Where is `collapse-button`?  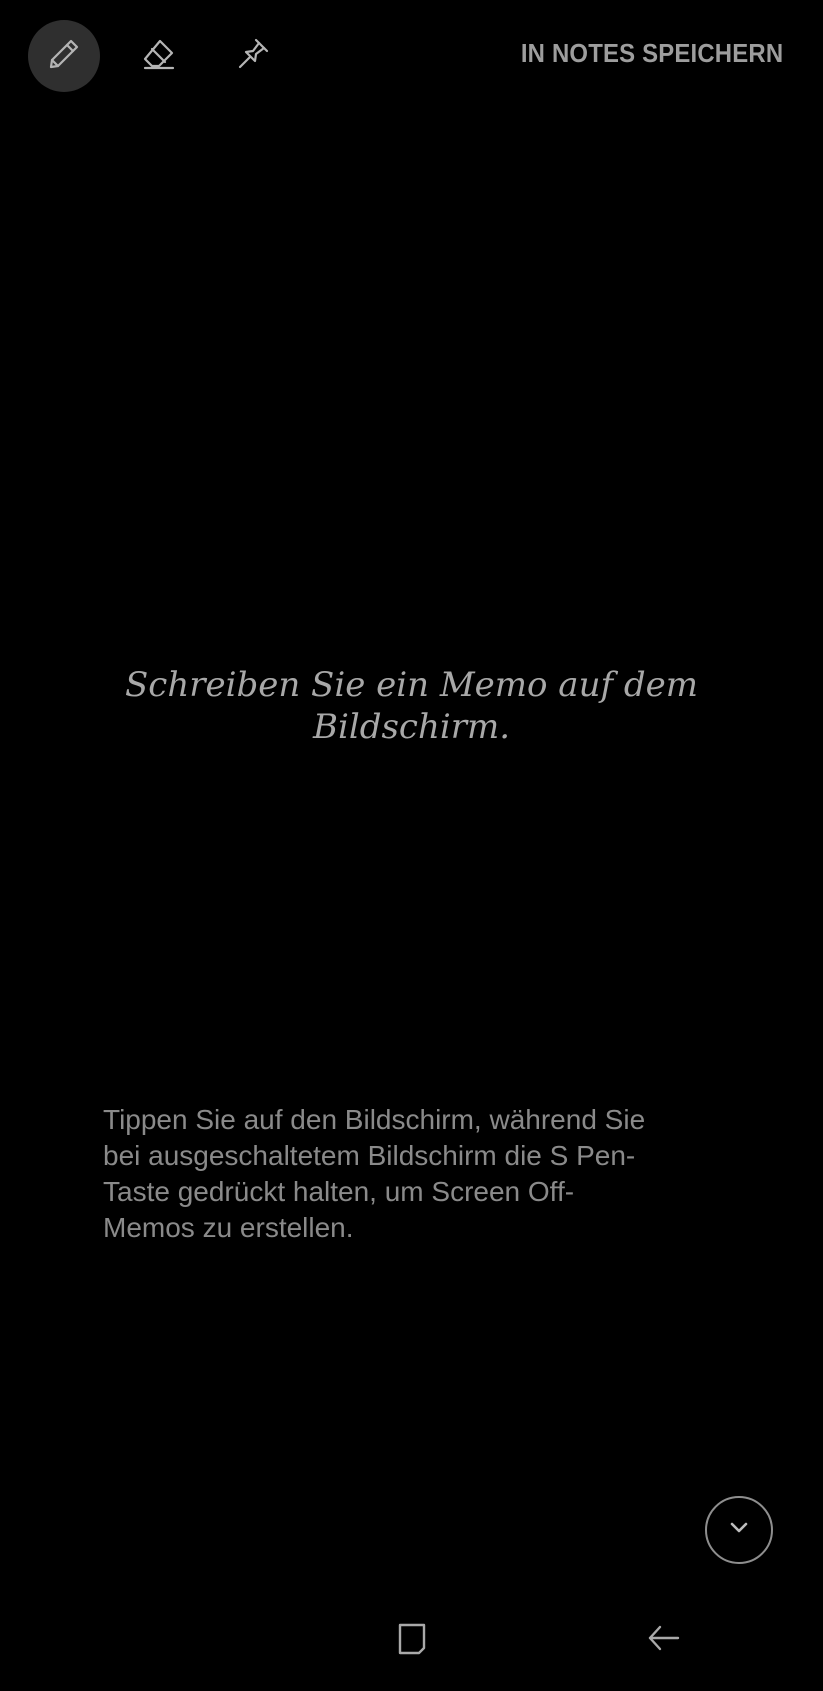
collapse-button is located at coordinates (739, 1530).